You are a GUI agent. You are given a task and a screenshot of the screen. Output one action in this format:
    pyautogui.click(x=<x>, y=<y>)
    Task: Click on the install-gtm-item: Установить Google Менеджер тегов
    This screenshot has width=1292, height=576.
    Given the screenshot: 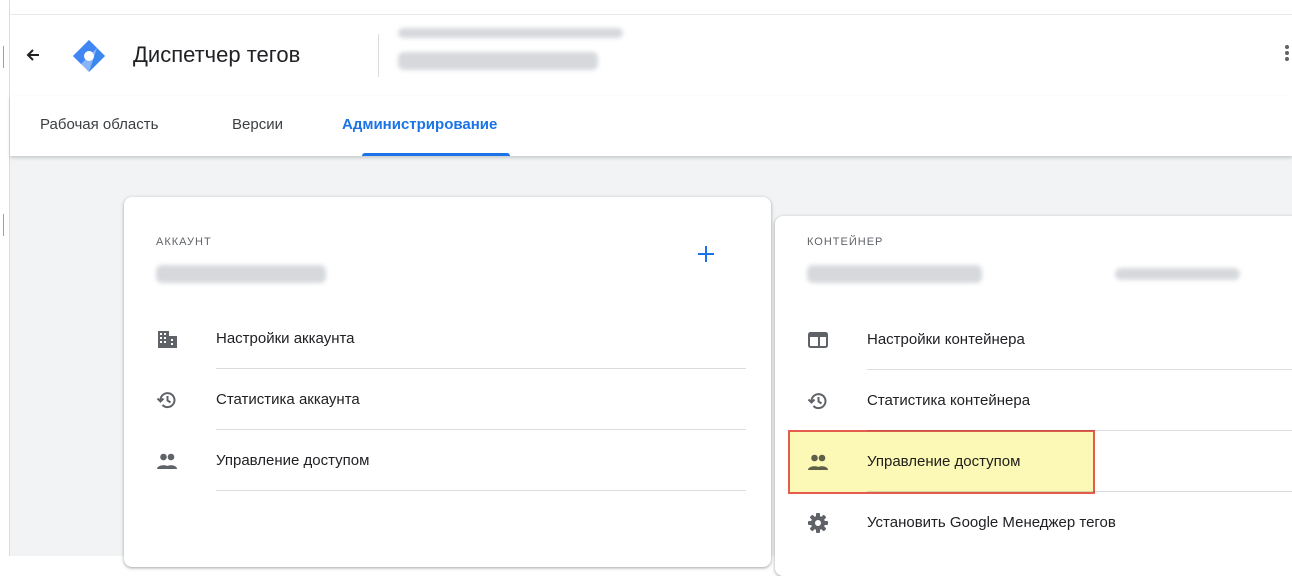 What is the action you would take?
    pyautogui.click(x=1049, y=522)
    